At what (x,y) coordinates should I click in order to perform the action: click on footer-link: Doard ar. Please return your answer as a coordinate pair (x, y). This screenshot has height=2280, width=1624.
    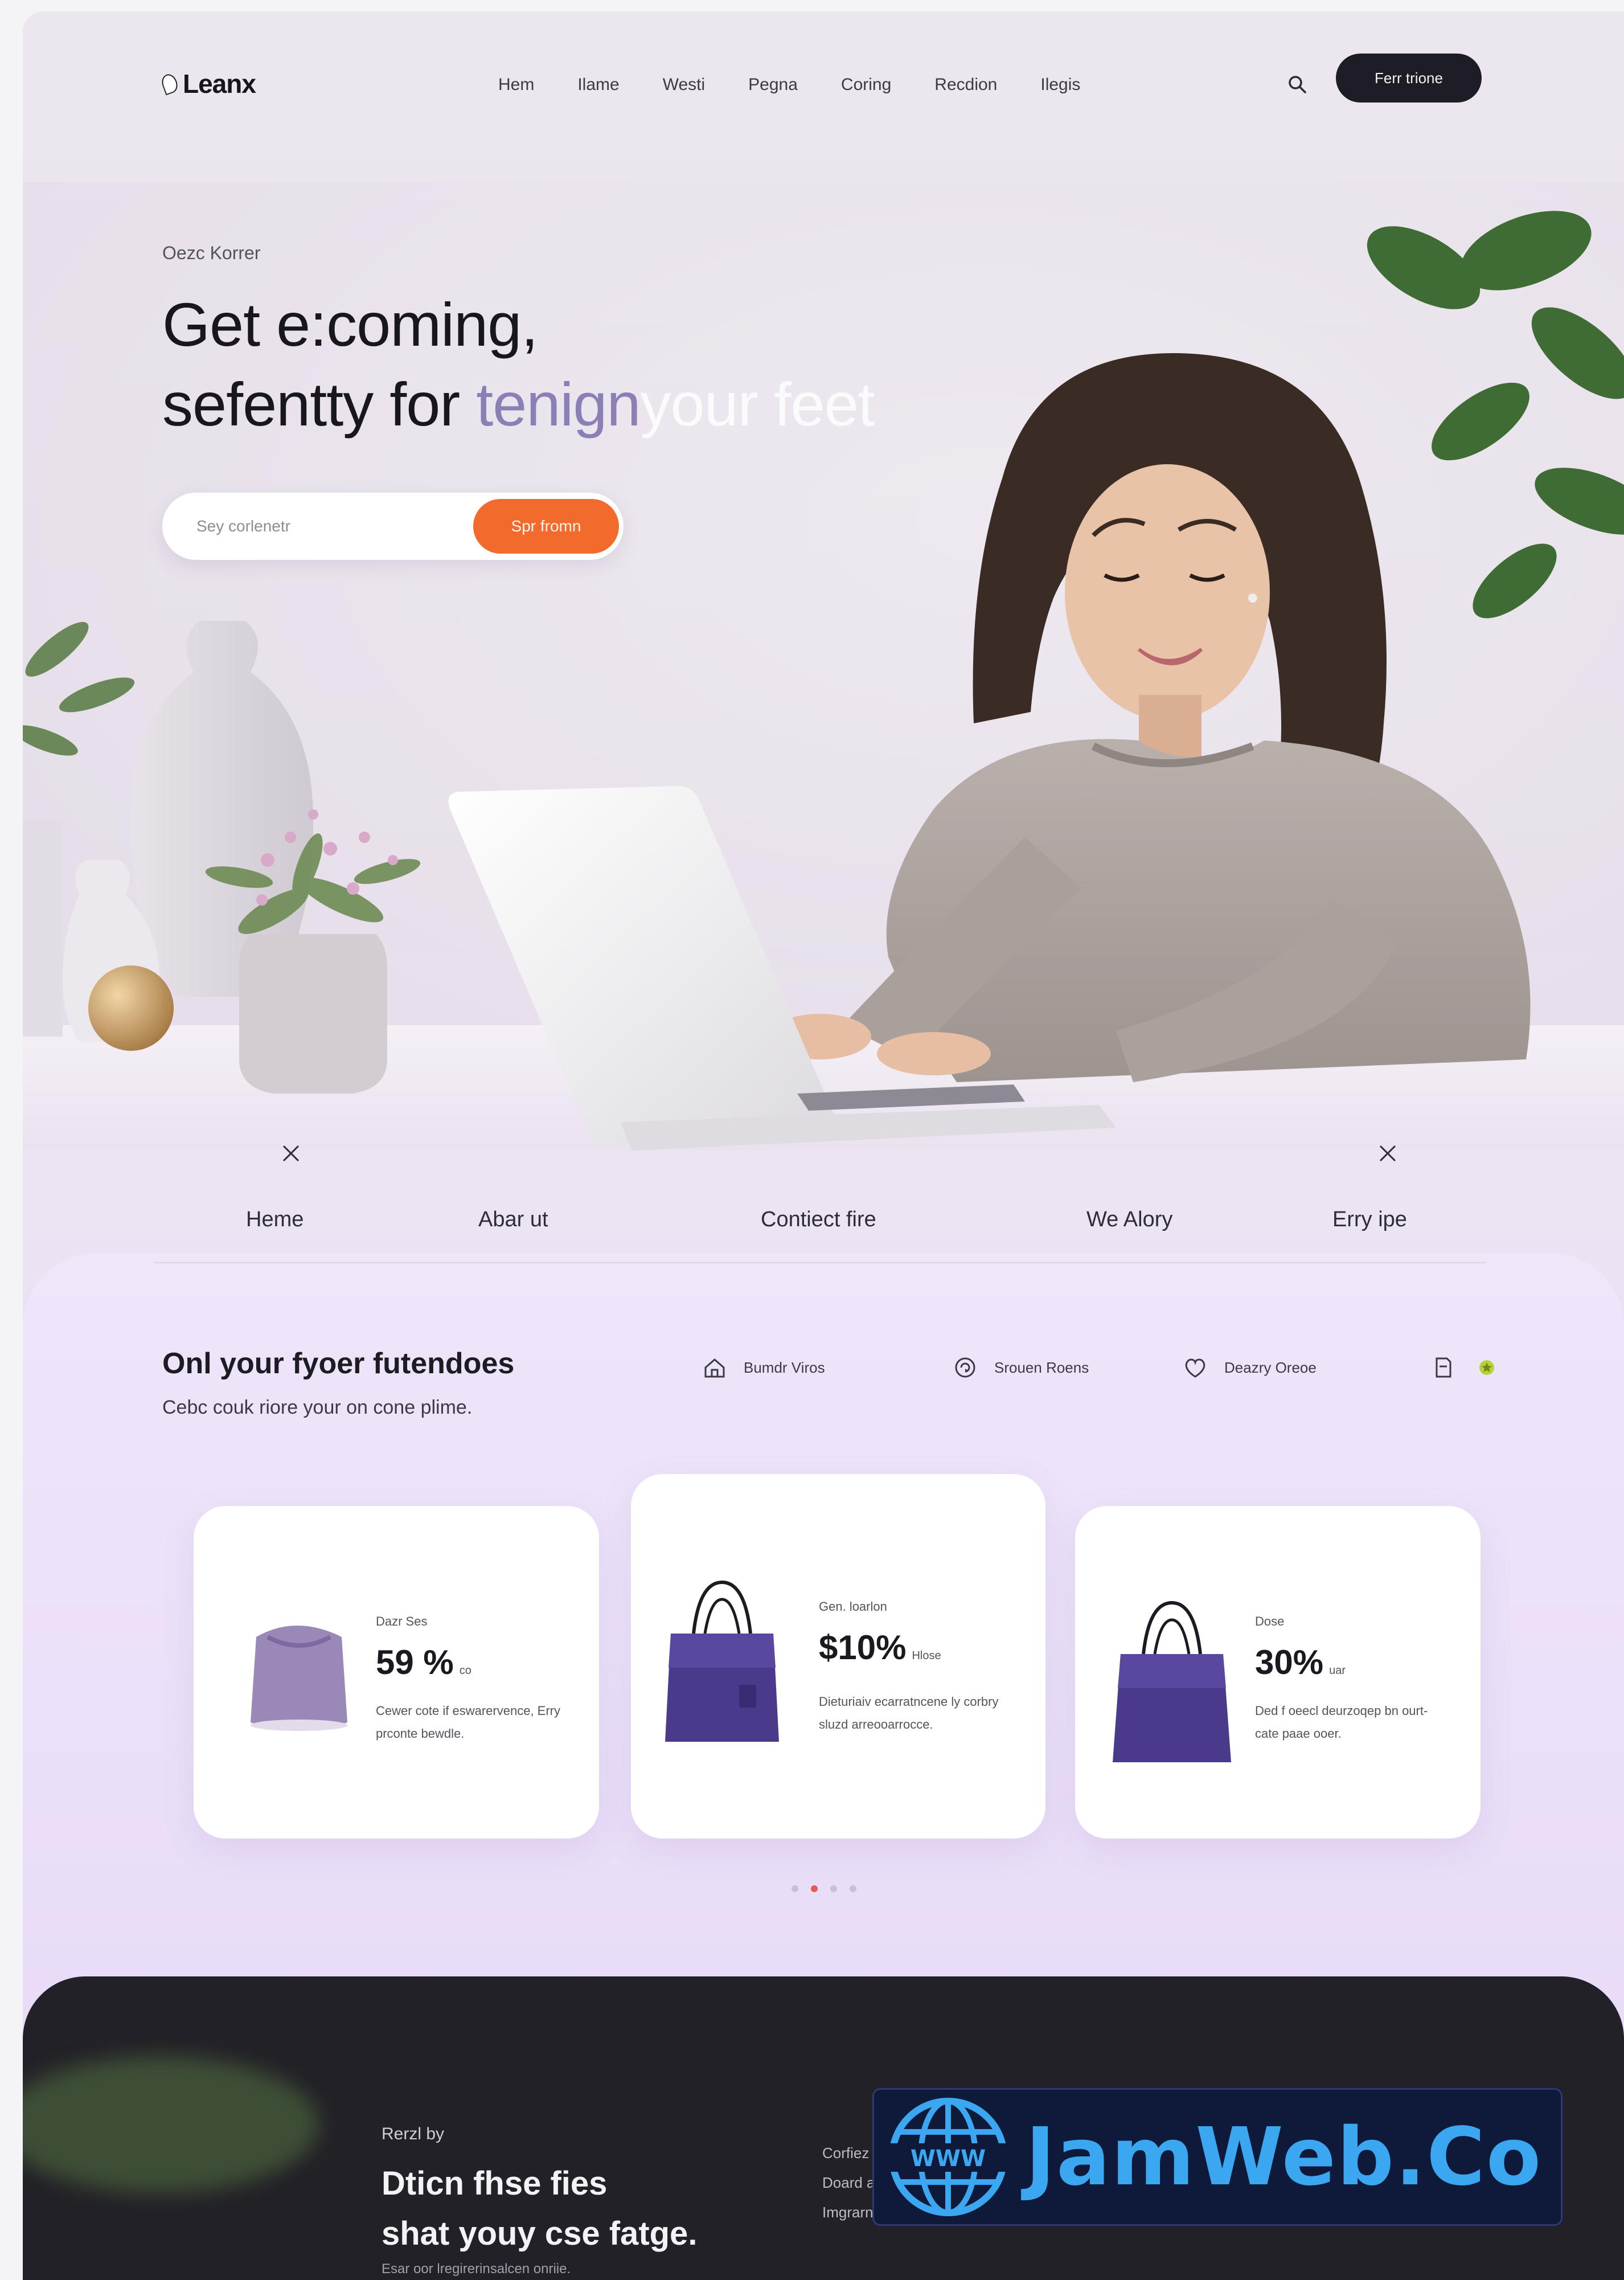
    Looking at the image, I should click on (851, 2182).